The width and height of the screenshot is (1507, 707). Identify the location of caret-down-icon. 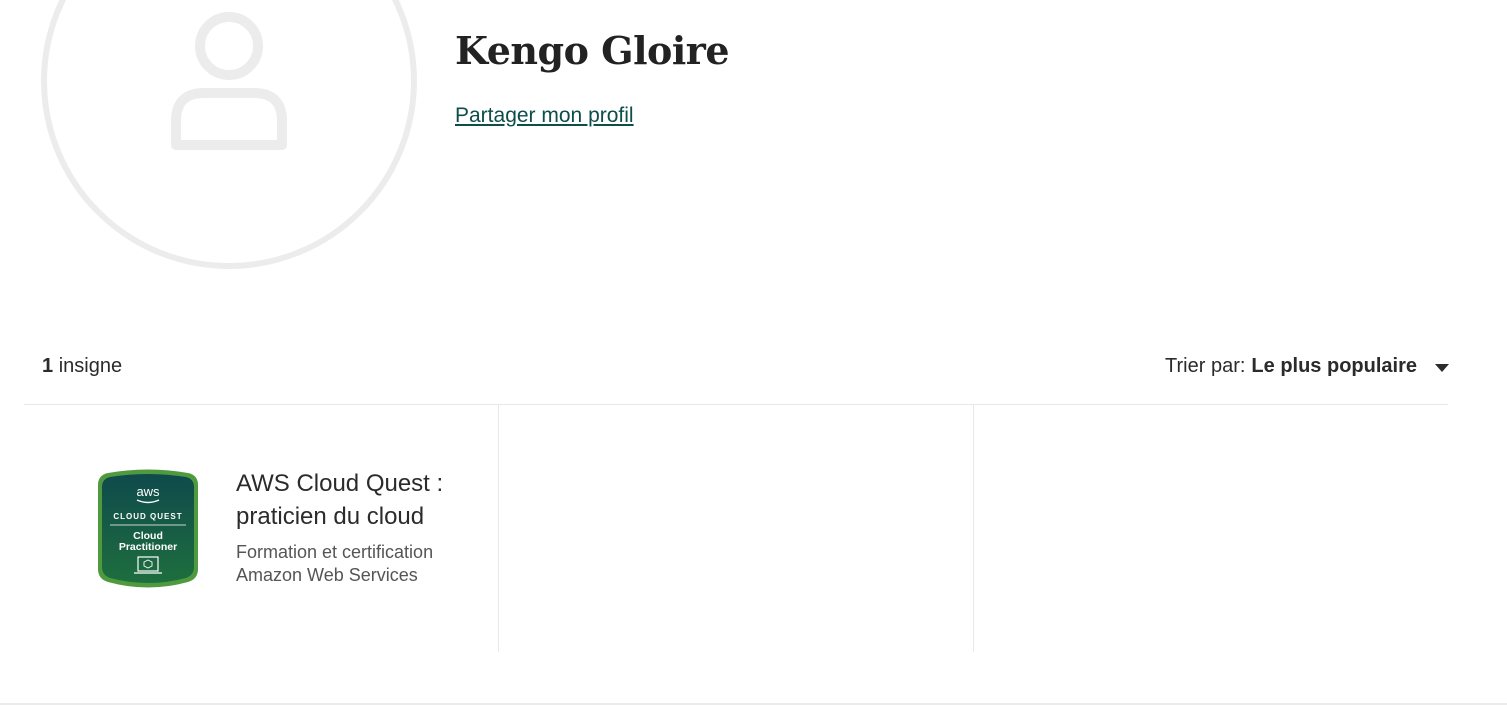
(1442, 368).